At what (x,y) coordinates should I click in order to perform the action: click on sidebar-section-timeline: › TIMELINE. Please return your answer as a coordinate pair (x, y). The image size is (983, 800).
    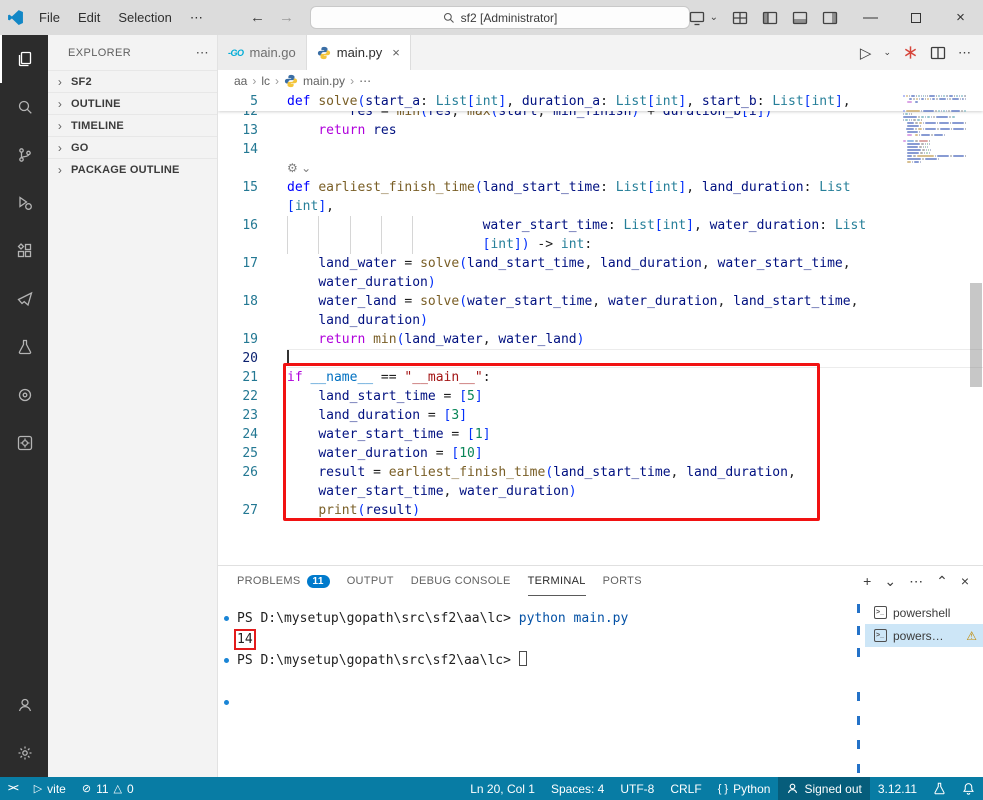
    Looking at the image, I should click on (132, 125).